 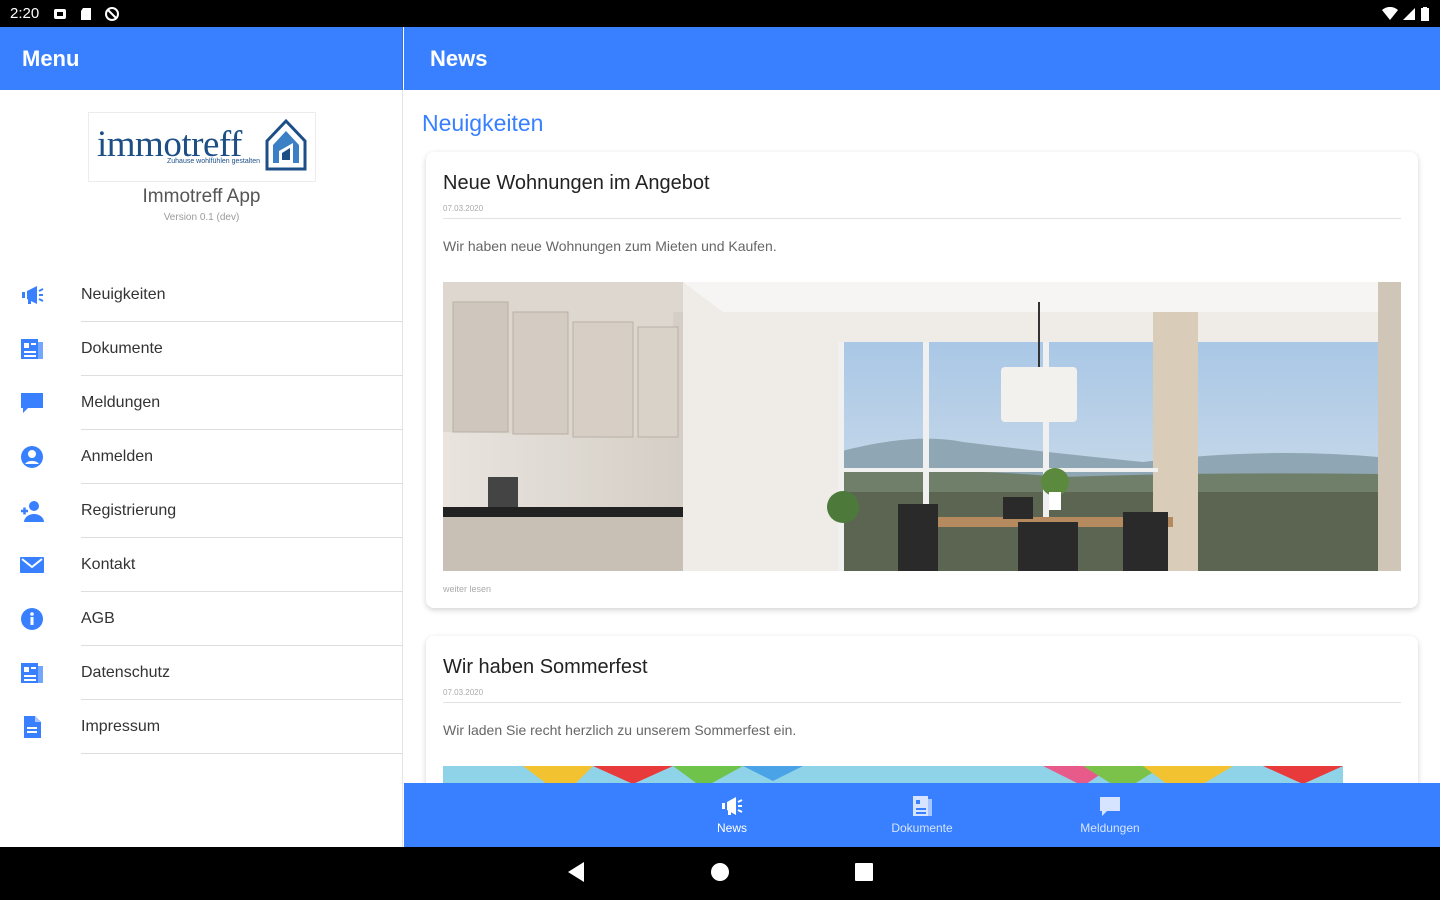 What do you see at coordinates (864, 872) in the screenshot?
I see `recents-icon` at bounding box center [864, 872].